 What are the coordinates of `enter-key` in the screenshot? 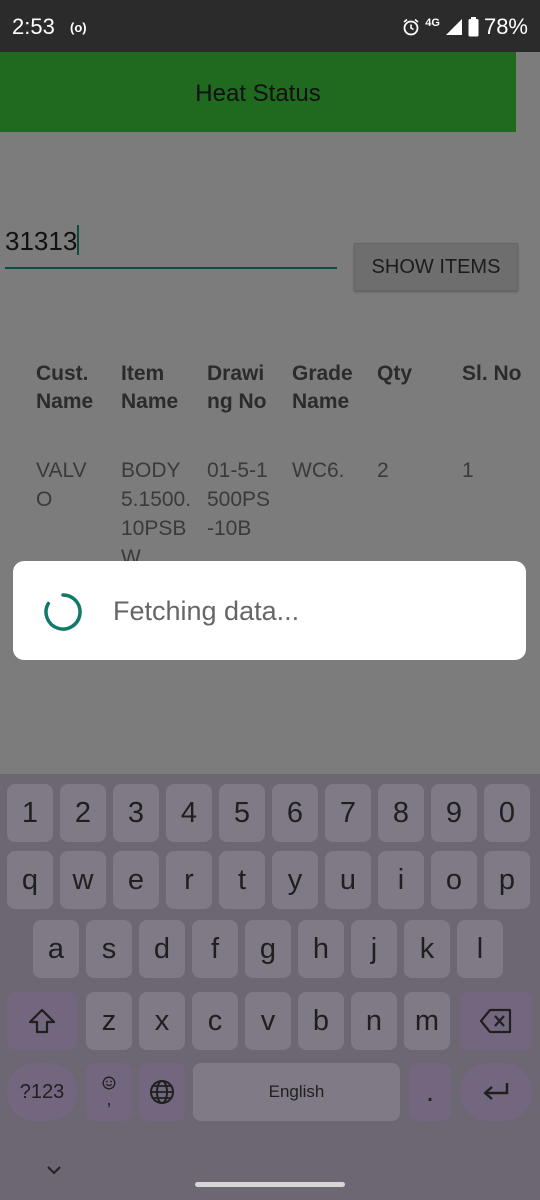 It's located at (496, 1092).